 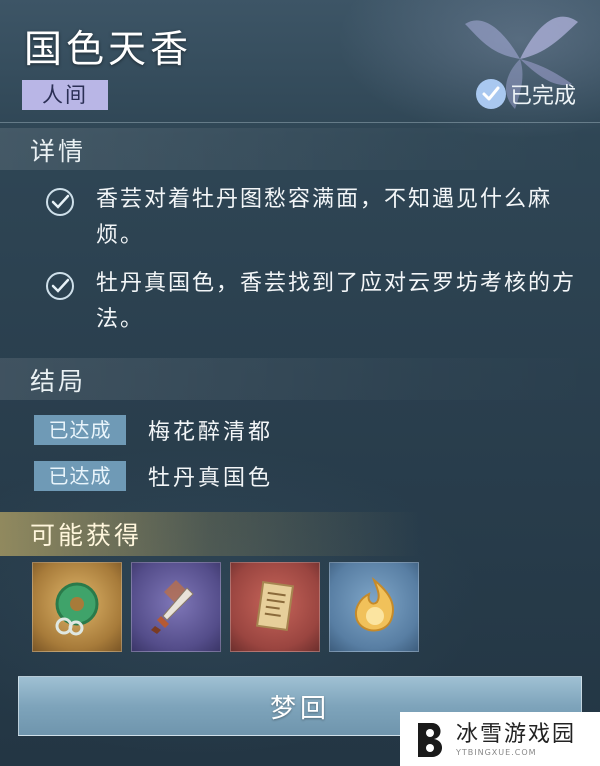 I want to click on detail-text: 牡丹真国色，香芸找到了应对云罗坊考核的方法。, so click(x=336, y=301).